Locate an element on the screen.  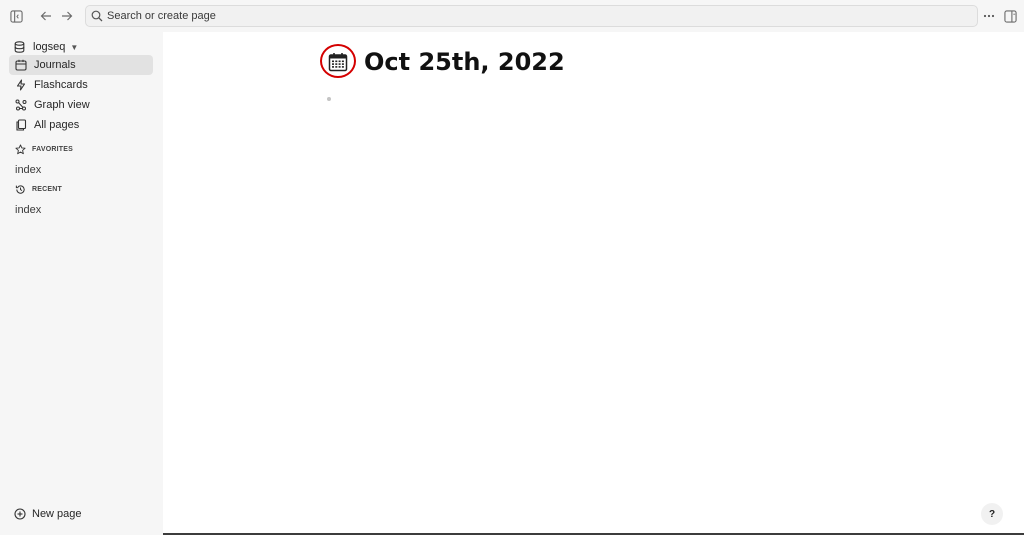
graph-selector: logseq ▼ is located at coordinates (46, 47).